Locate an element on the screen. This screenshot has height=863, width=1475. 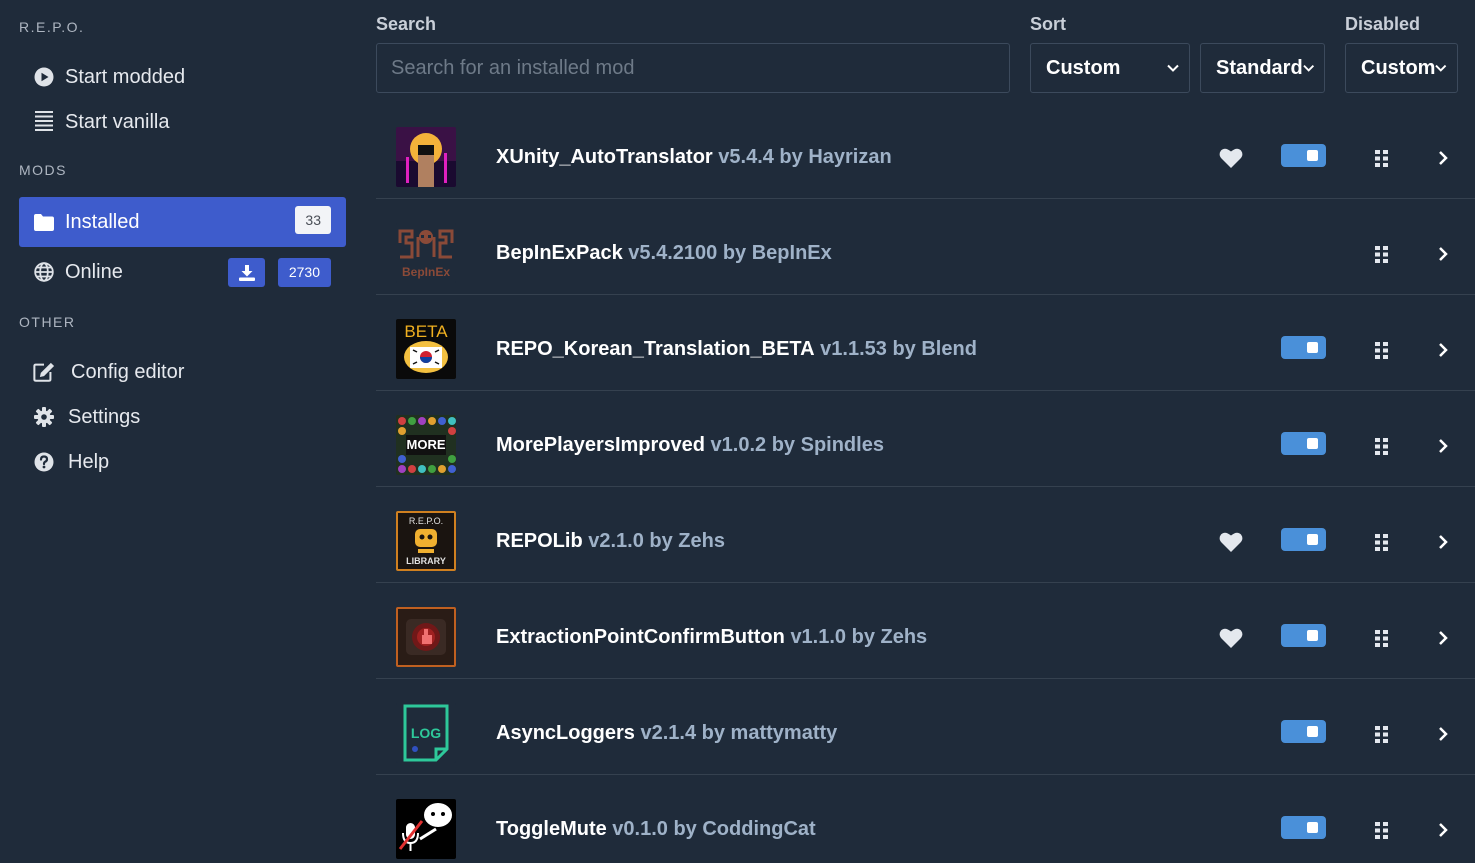
play-circle-icon is located at coordinates (44, 77).